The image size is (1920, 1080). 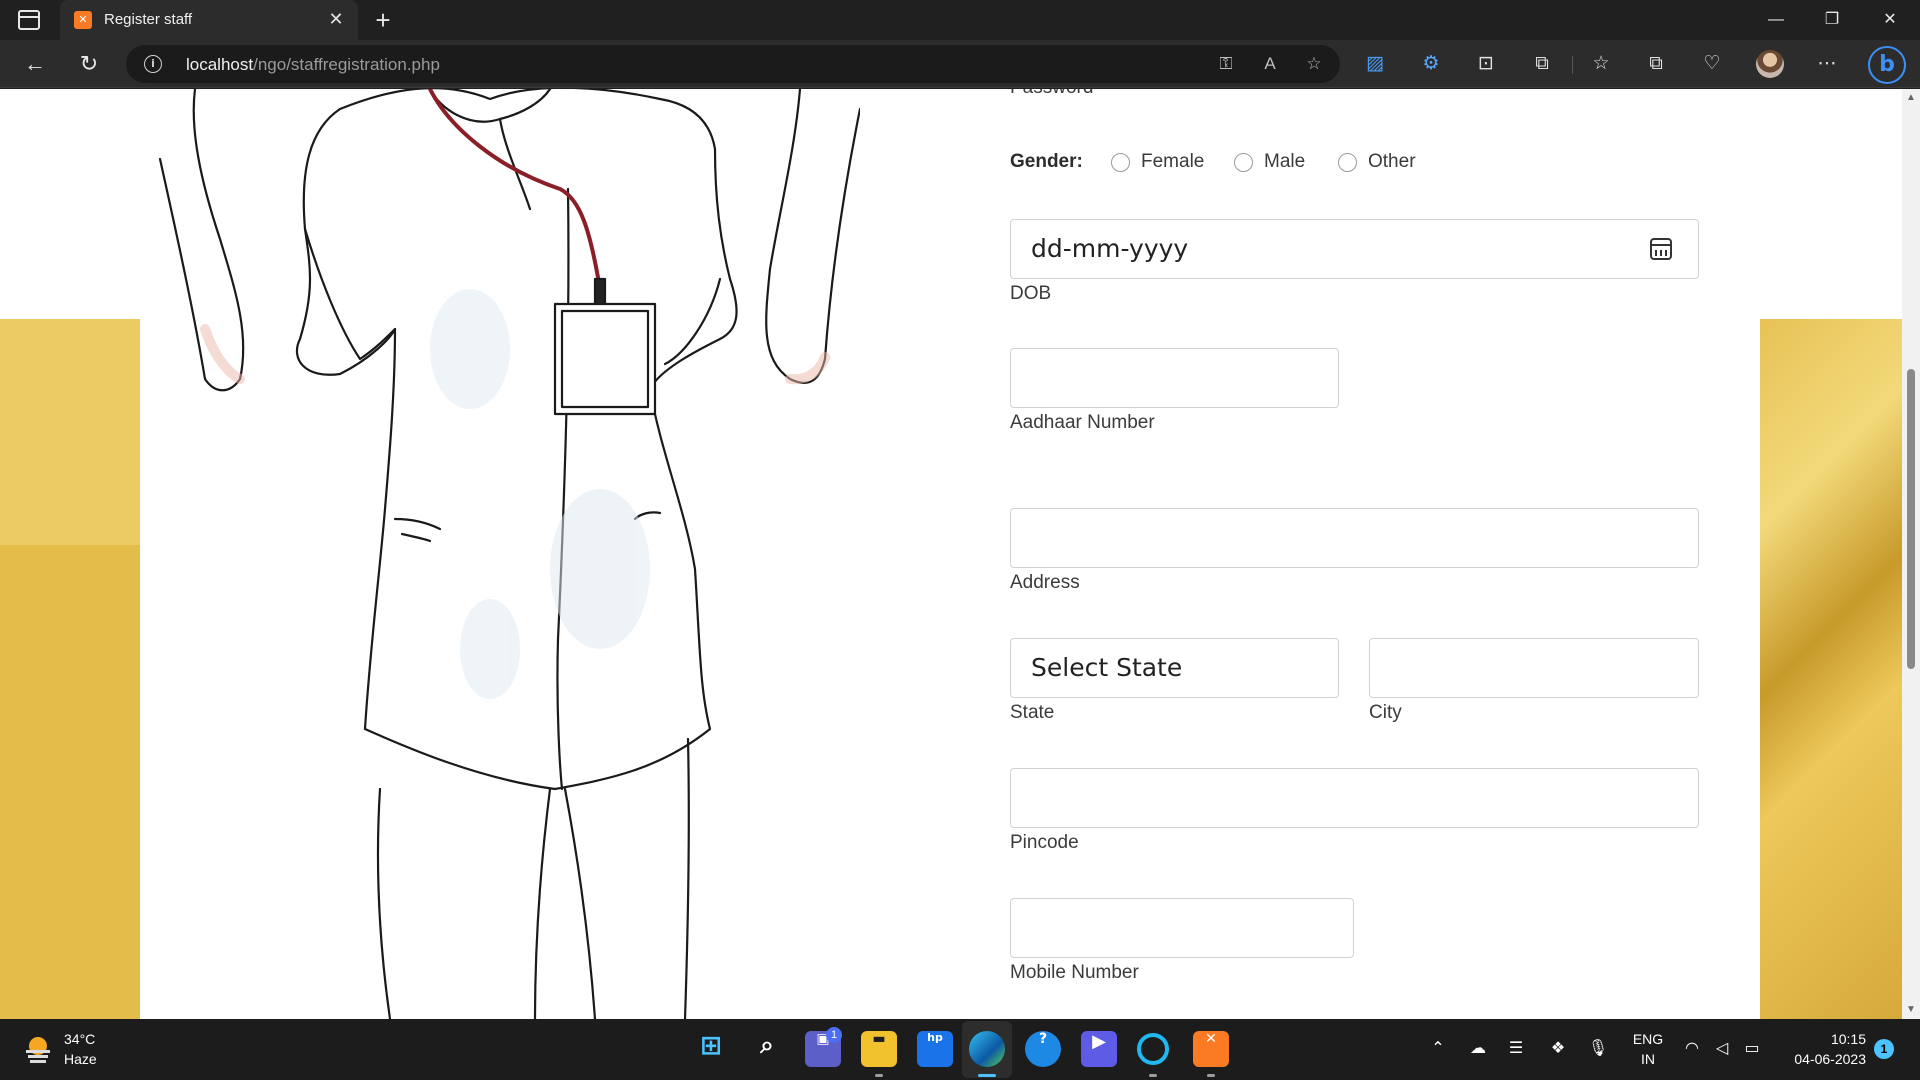 I want to click on mobile-label: Mobile Number, so click(x=1074, y=972).